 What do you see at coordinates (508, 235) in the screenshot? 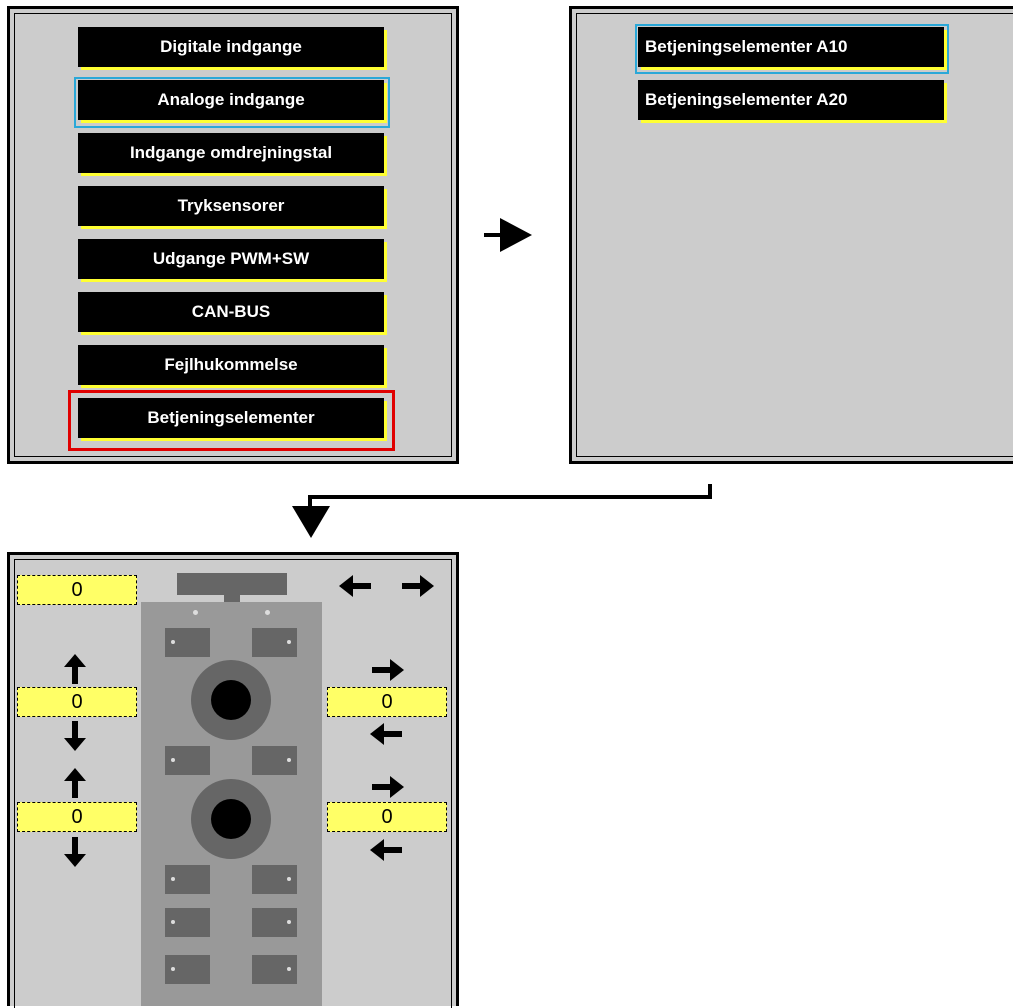
I see `flow-arrow-right-icon` at bounding box center [508, 235].